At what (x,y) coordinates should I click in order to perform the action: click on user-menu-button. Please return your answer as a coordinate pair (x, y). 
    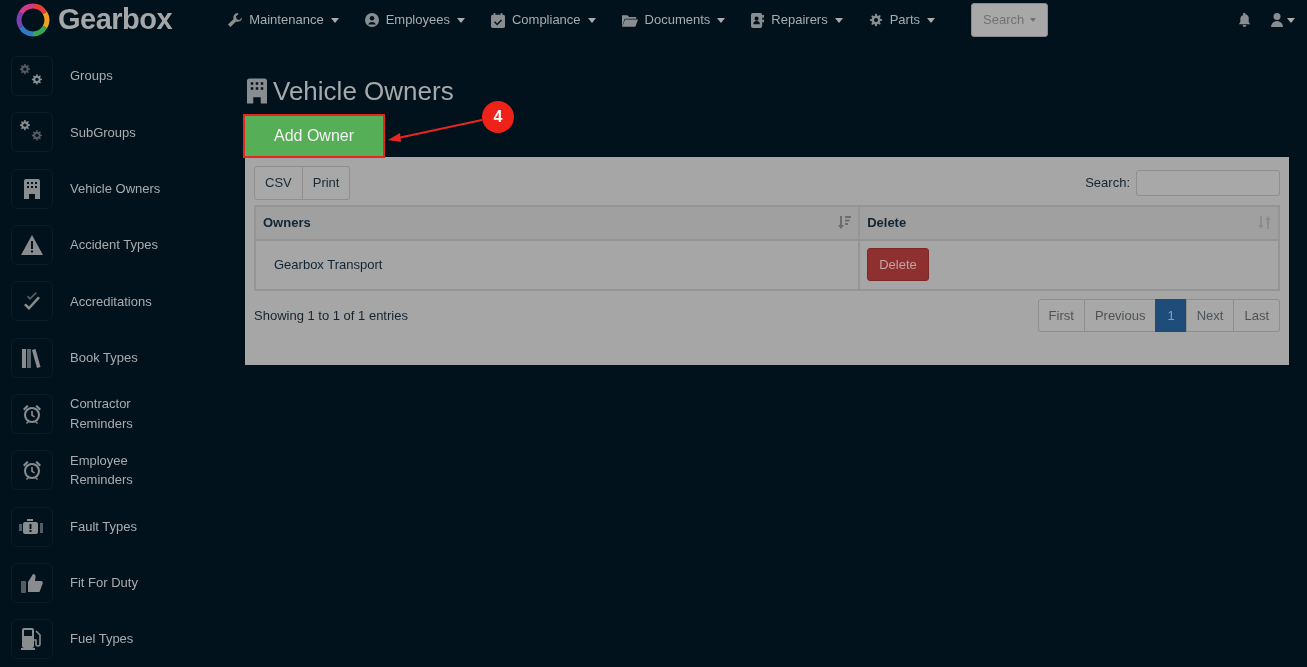
    Looking at the image, I should click on (1283, 20).